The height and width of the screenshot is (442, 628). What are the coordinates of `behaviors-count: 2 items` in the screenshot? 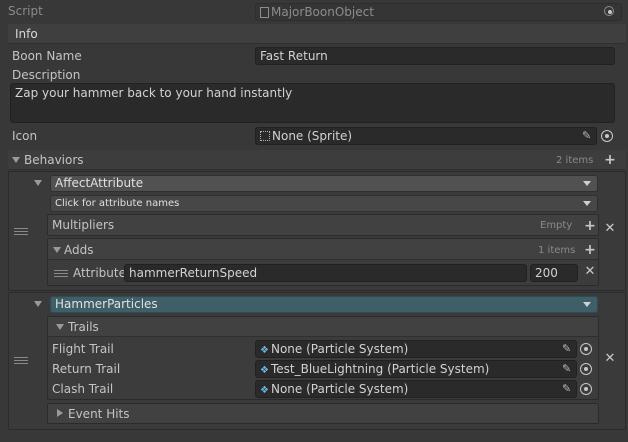 It's located at (575, 160).